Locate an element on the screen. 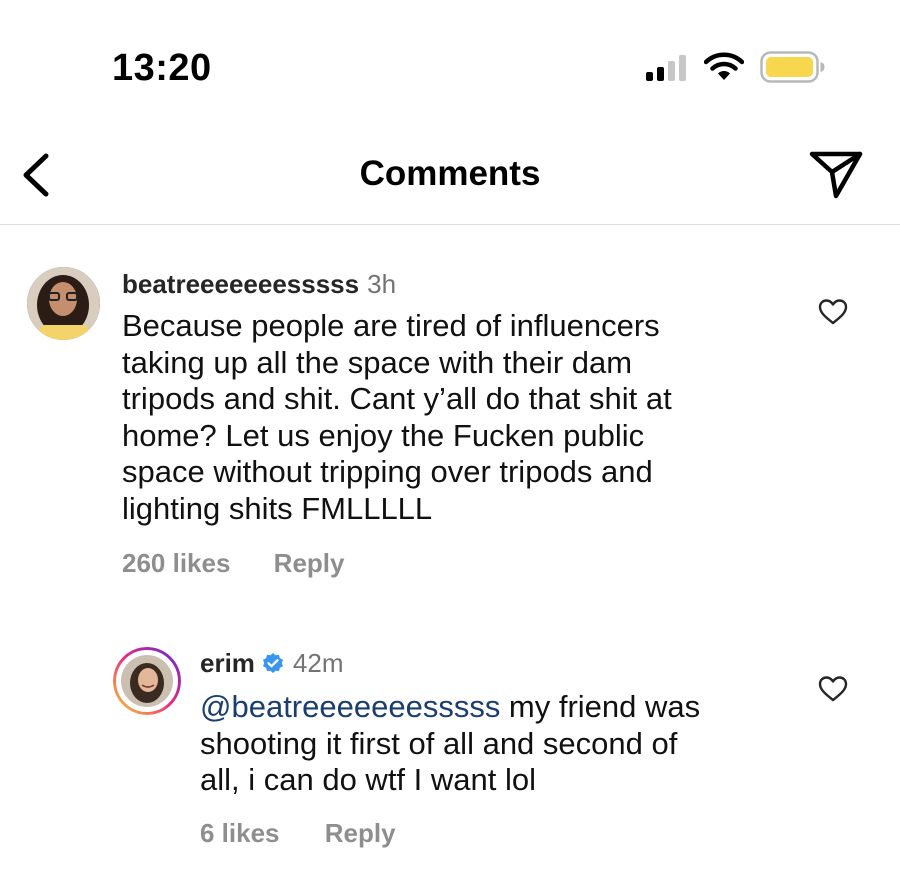  comment-timestamp: 3h is located at coordinates (382, 284).